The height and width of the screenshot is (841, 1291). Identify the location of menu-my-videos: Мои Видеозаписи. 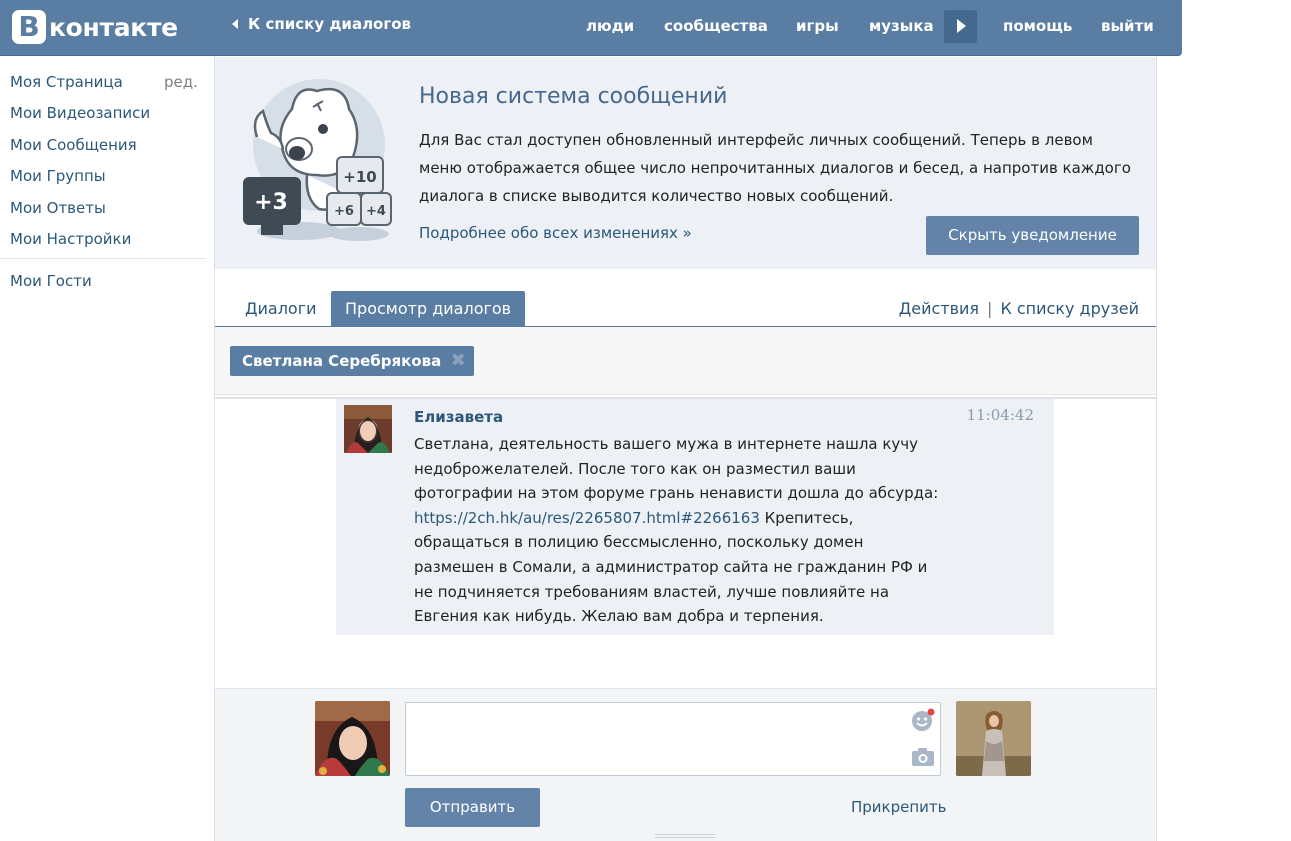
(80, 113).